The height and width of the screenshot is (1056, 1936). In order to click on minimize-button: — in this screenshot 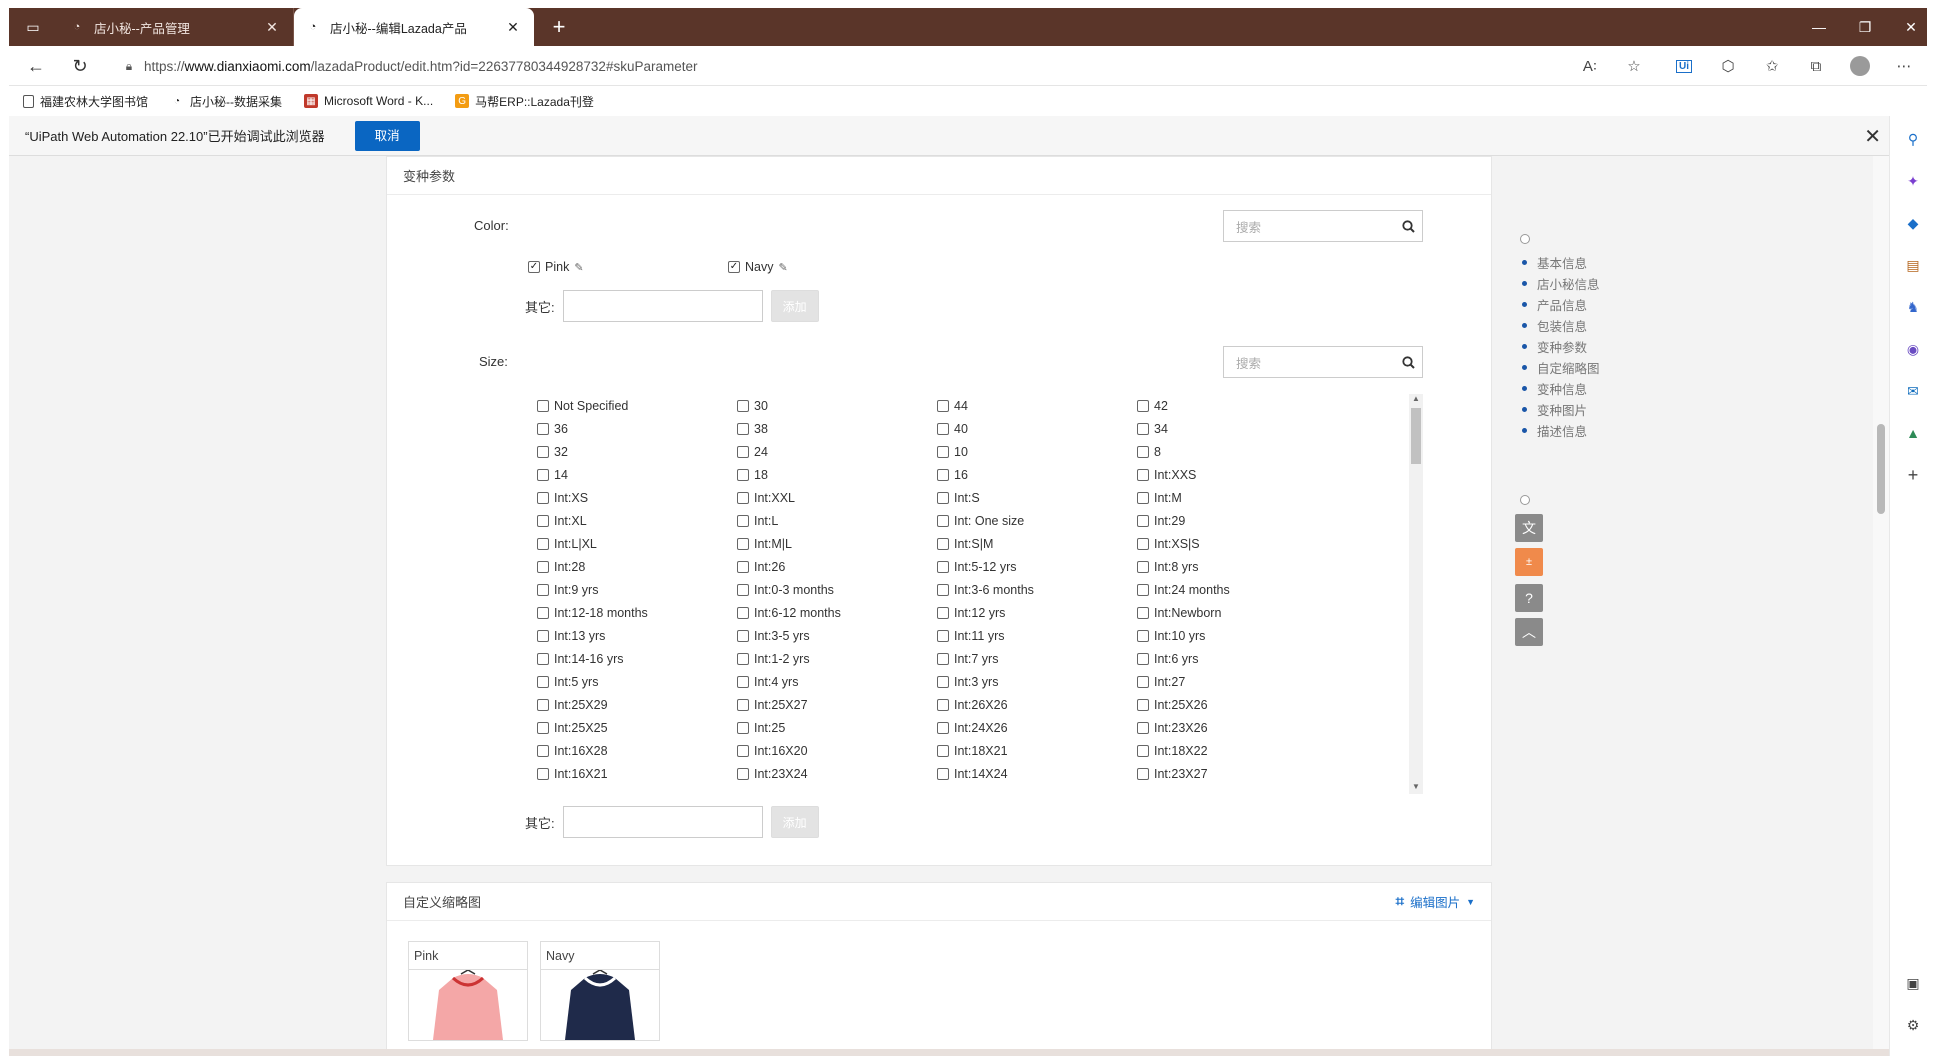, I will do `click(1819, 27)`.